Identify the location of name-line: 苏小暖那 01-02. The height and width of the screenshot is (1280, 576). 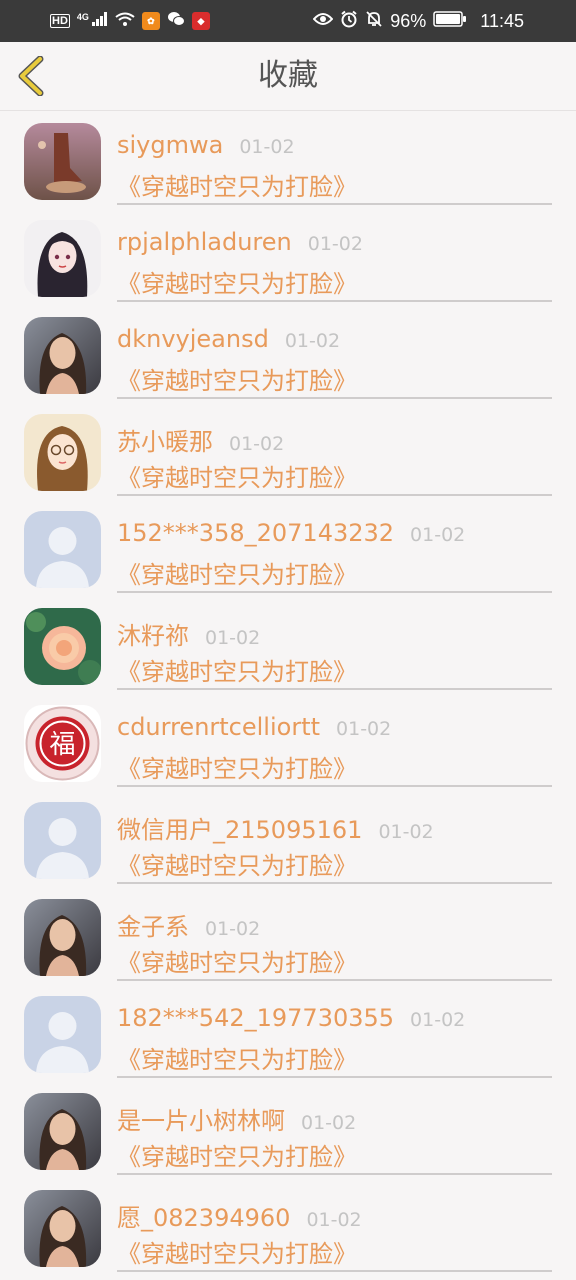
(200, 439).